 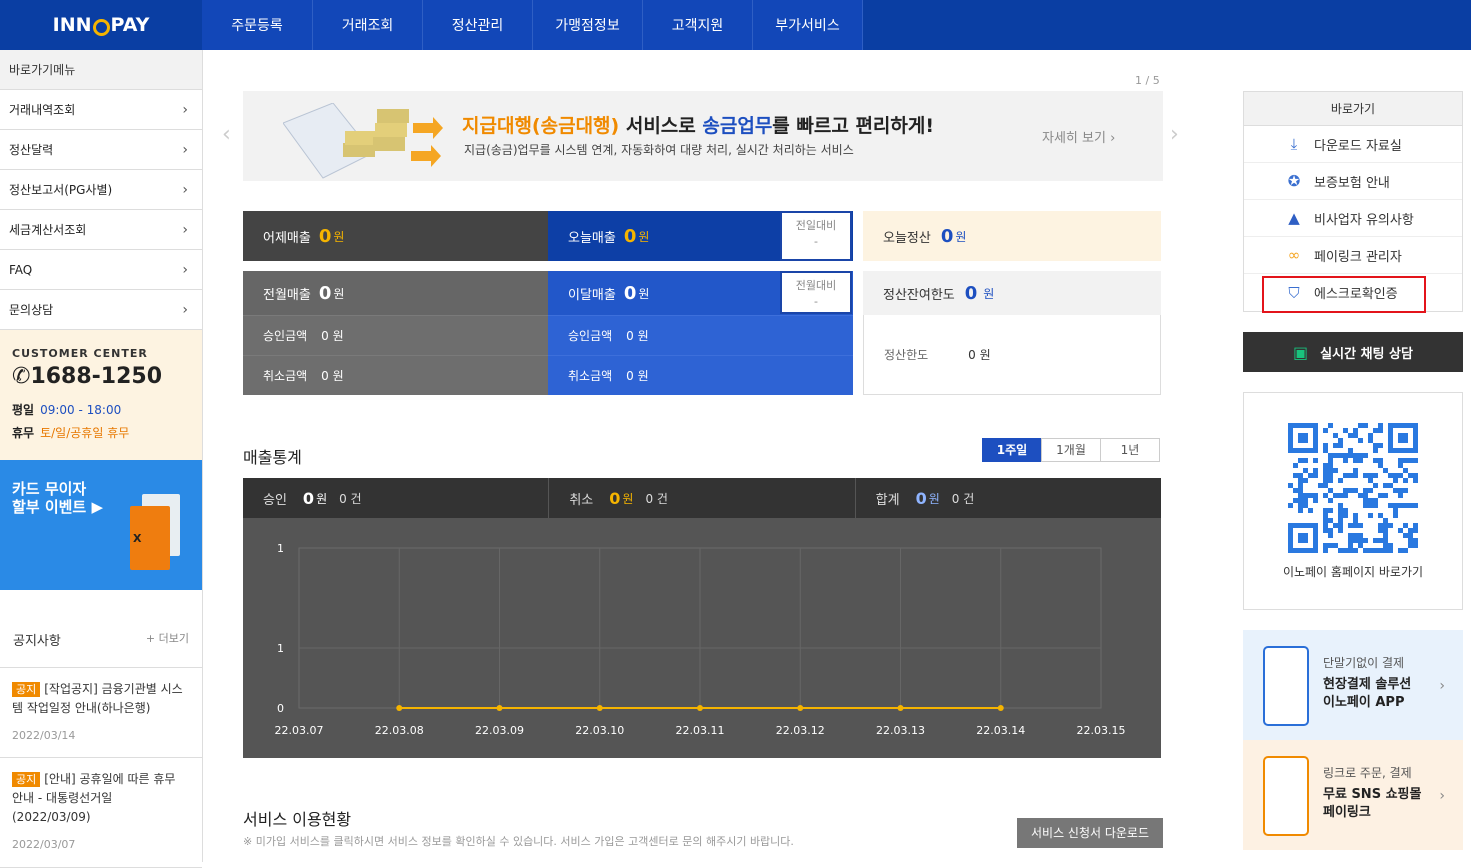 What do you see at coordinates (101, 525) in the screenshot?
I see `event-banner: 카드 무이자 할부 이벤트 ▶ X` at bounding box center [101, 525].